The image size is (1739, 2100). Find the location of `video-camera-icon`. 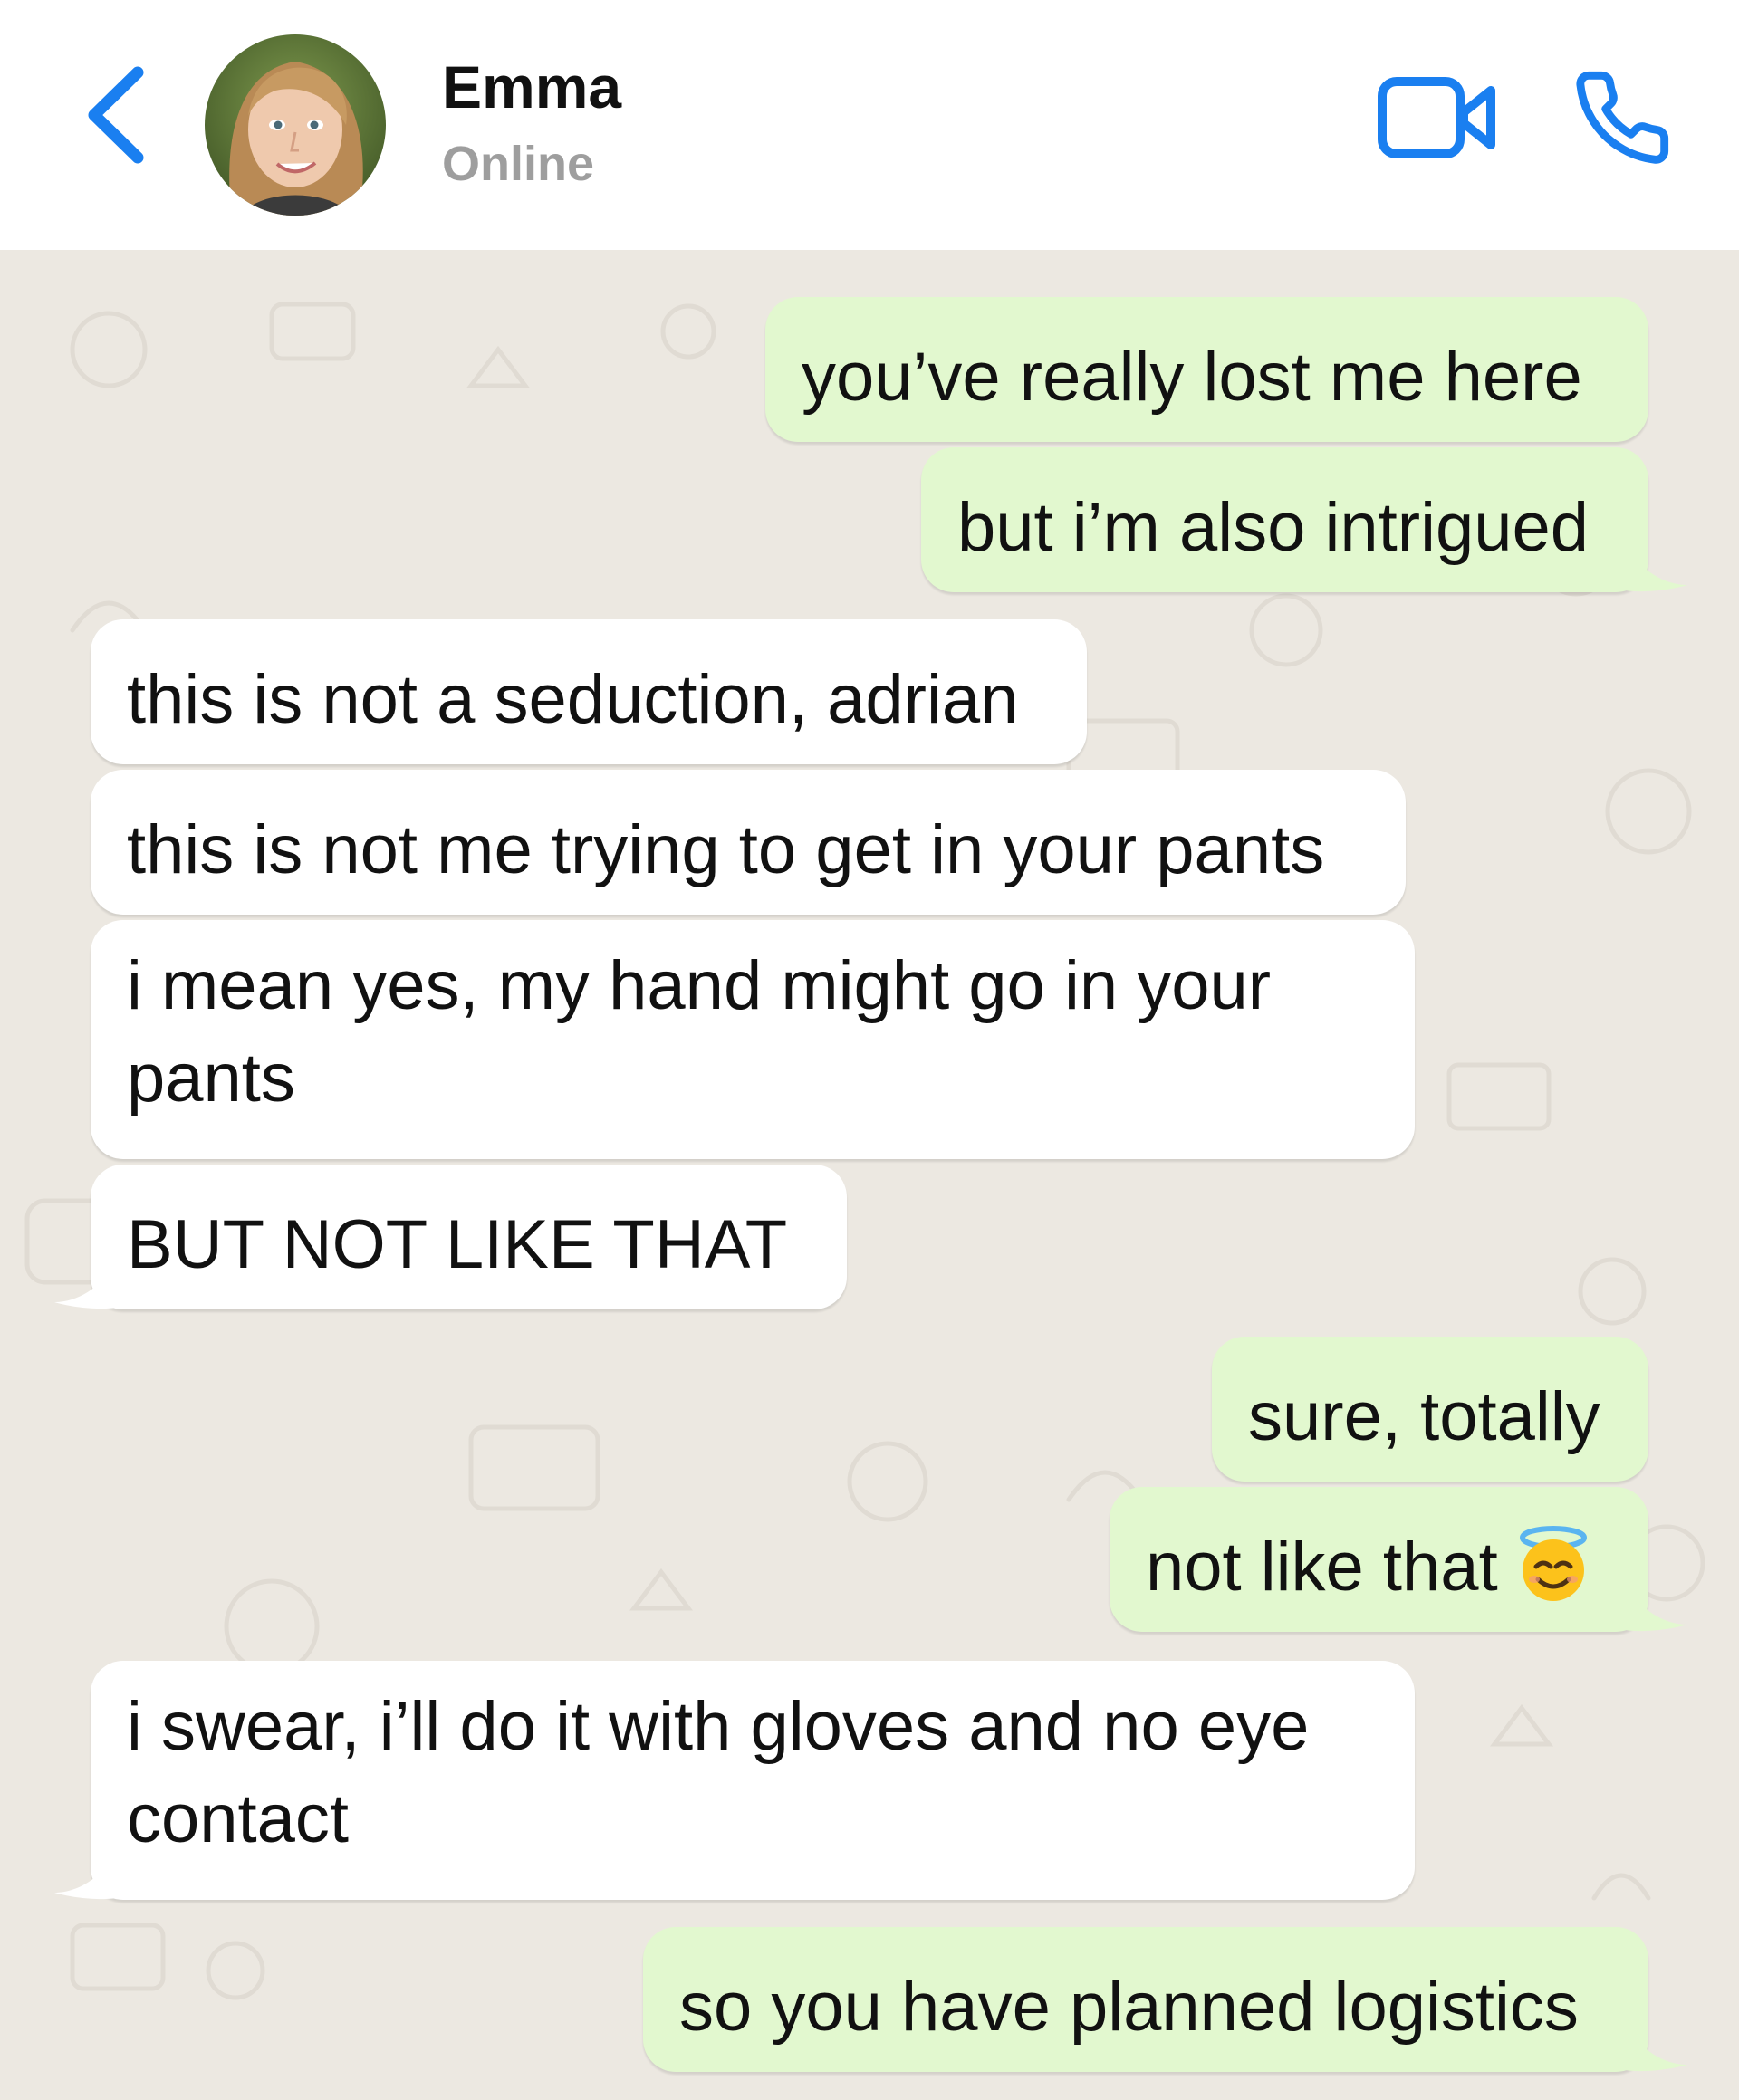

video-camera-icon is located at coordinates (1436, 117).